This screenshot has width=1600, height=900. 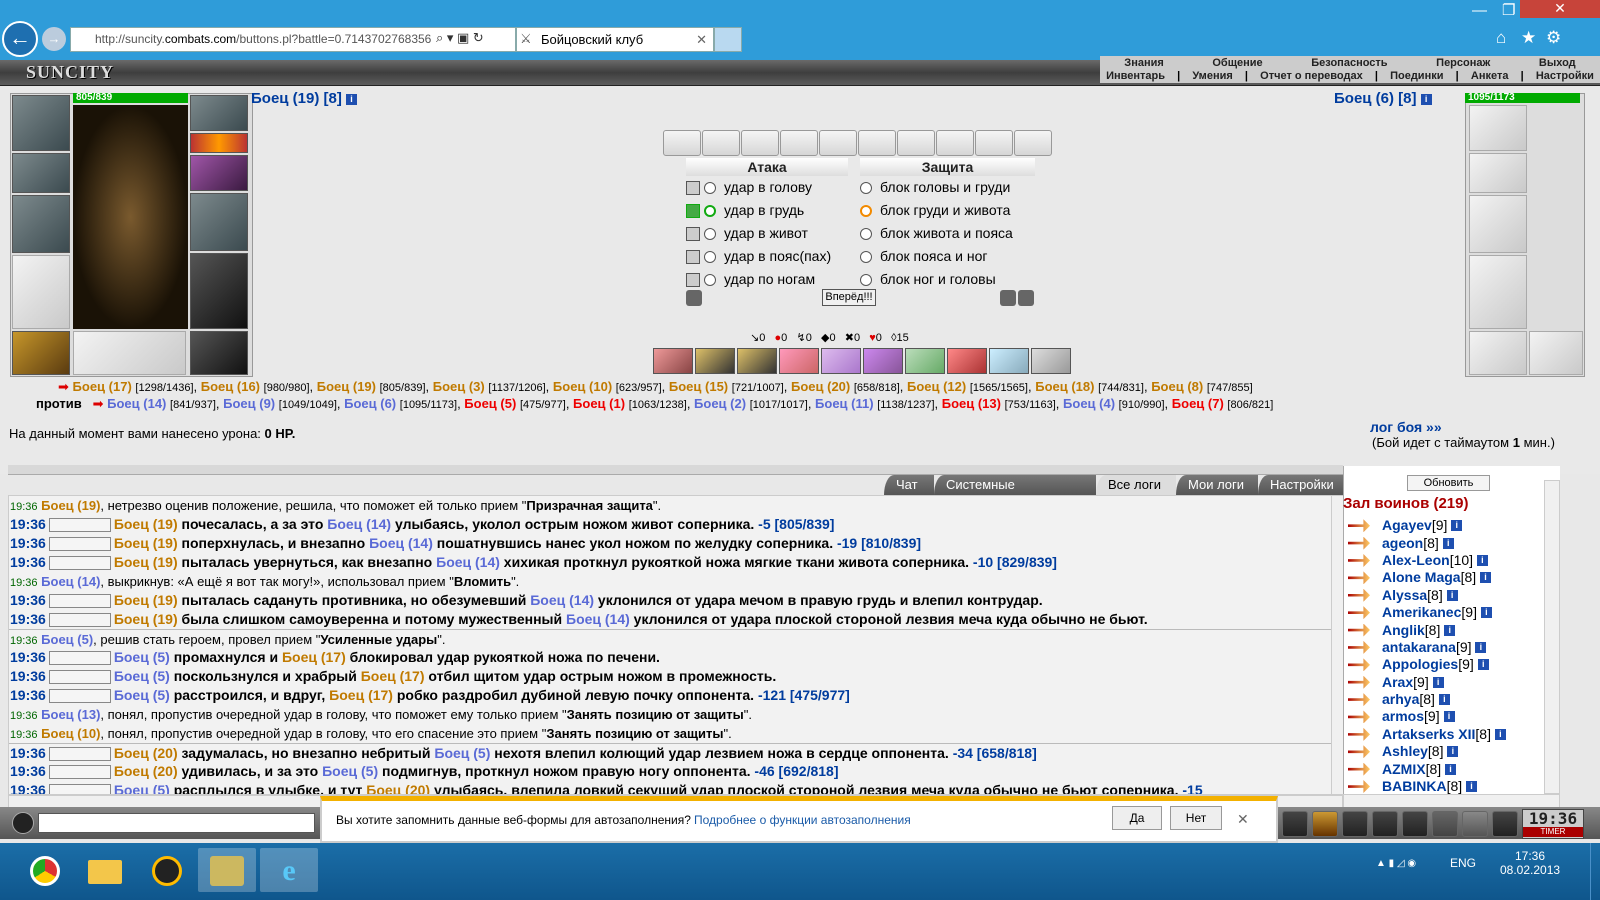 I want to click on fighter-entry: Боец (4) [910/990], so click(x=1114, y=403).